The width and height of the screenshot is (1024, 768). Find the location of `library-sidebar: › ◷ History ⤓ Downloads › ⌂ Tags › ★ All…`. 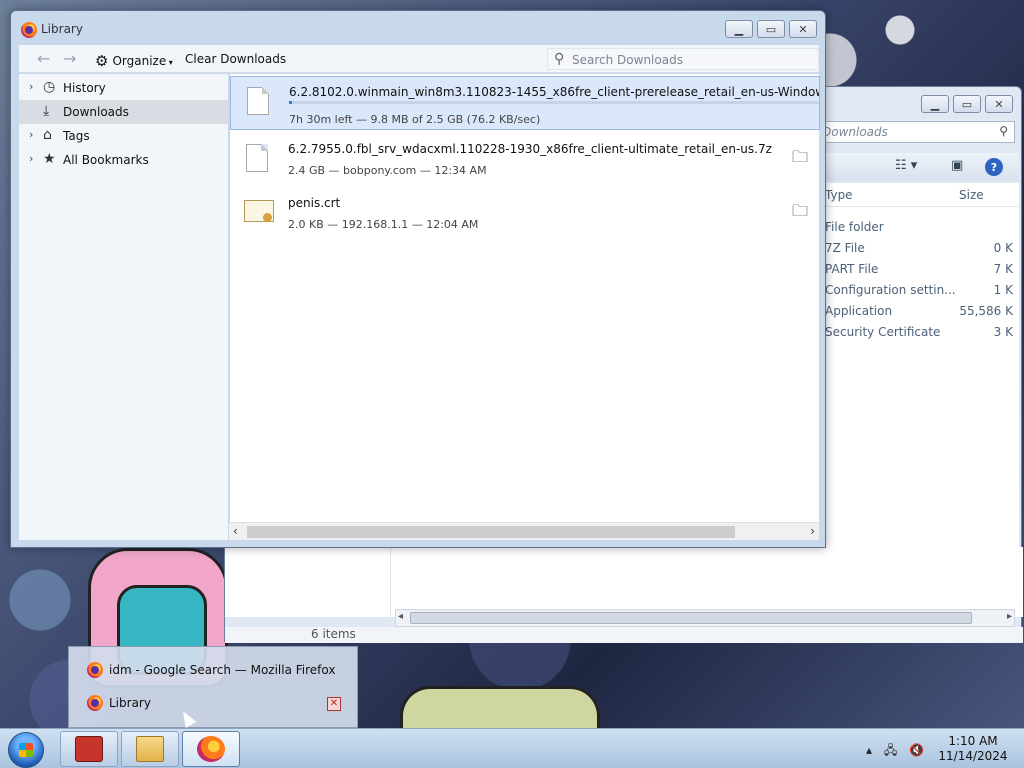

library-sidebar: › ◷ History ⤓ Downloads › ⌂ Tags › ★ All… is located at coordinates (123, 307).